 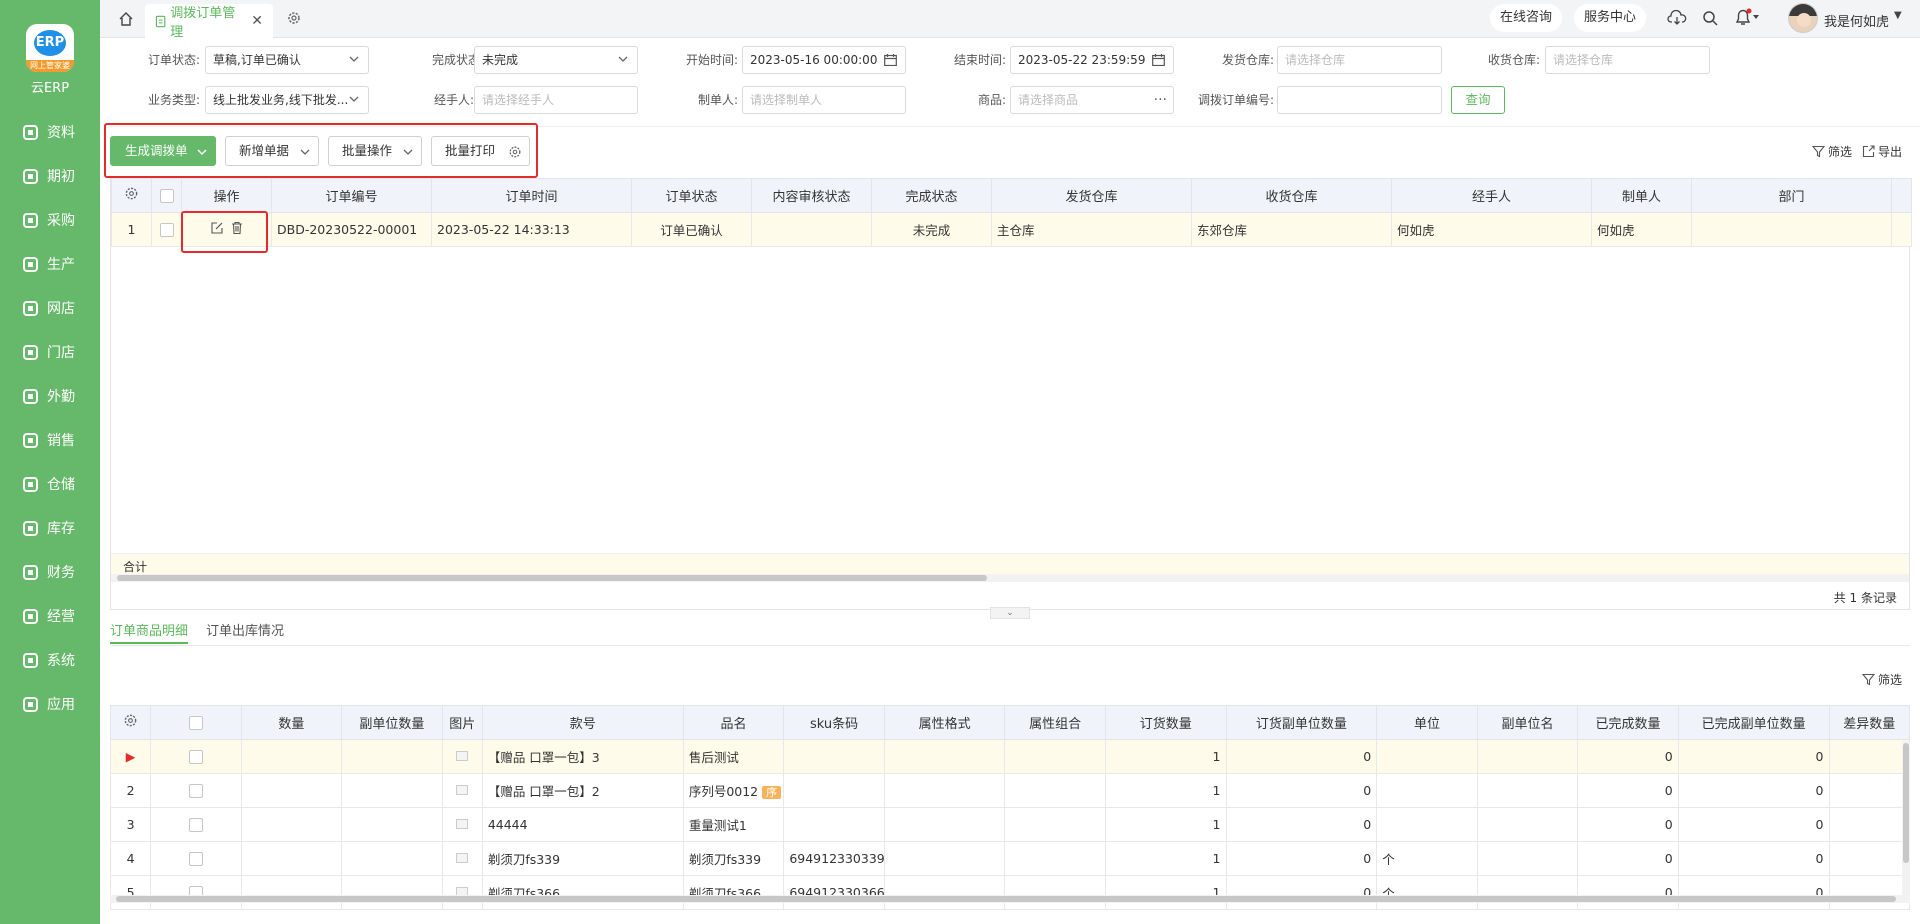 I want to click on sidebar-item-2: 期初, so click(x=48, y=176).